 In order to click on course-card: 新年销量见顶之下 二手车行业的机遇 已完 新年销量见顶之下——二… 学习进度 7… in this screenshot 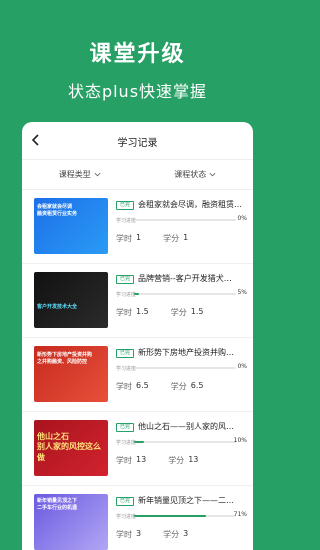, I will do `click(137, 518)`.